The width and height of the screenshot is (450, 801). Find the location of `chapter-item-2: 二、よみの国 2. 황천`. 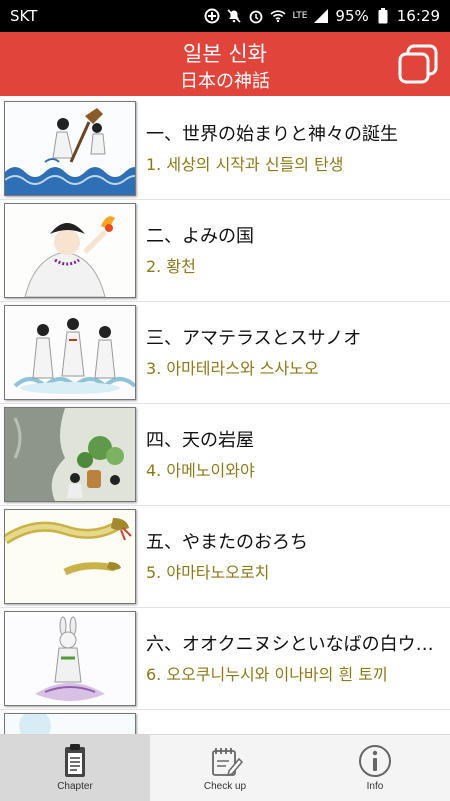

chapter-item-2: 二、よみの国 2. 황천 is located at coordinates (225, 251).